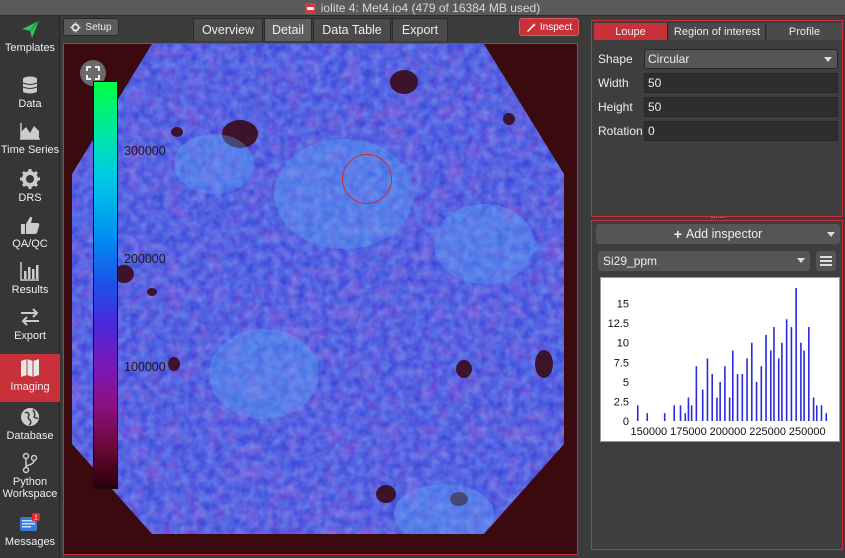  I want to click on tab-label: Export, so click(420, 30).